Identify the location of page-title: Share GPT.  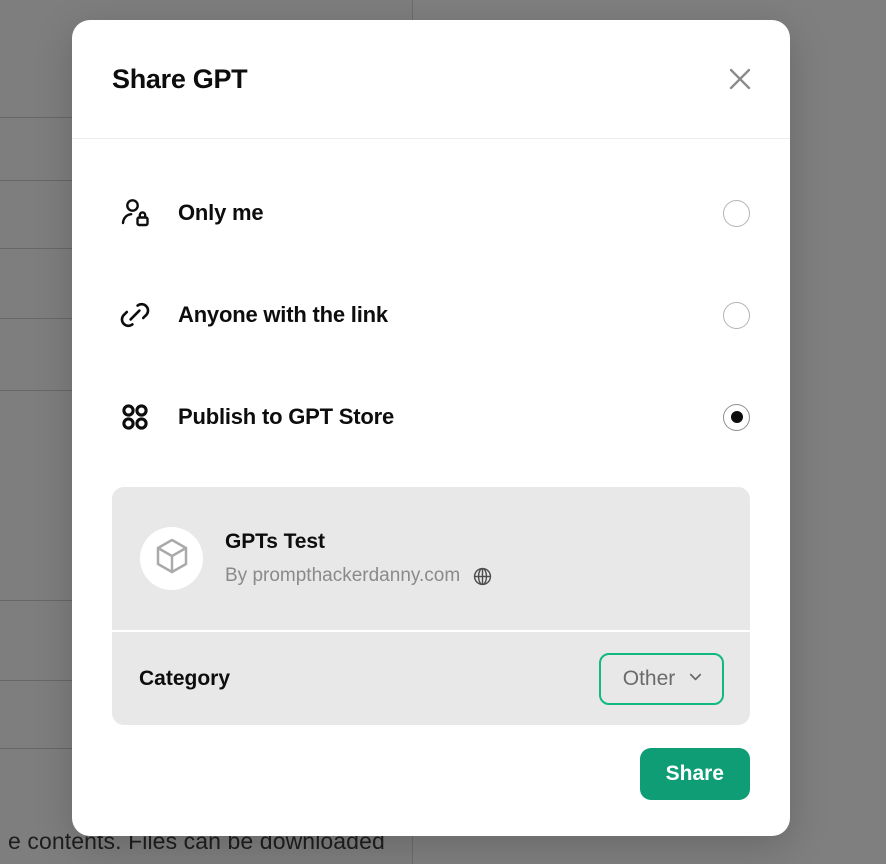
(180, 78).